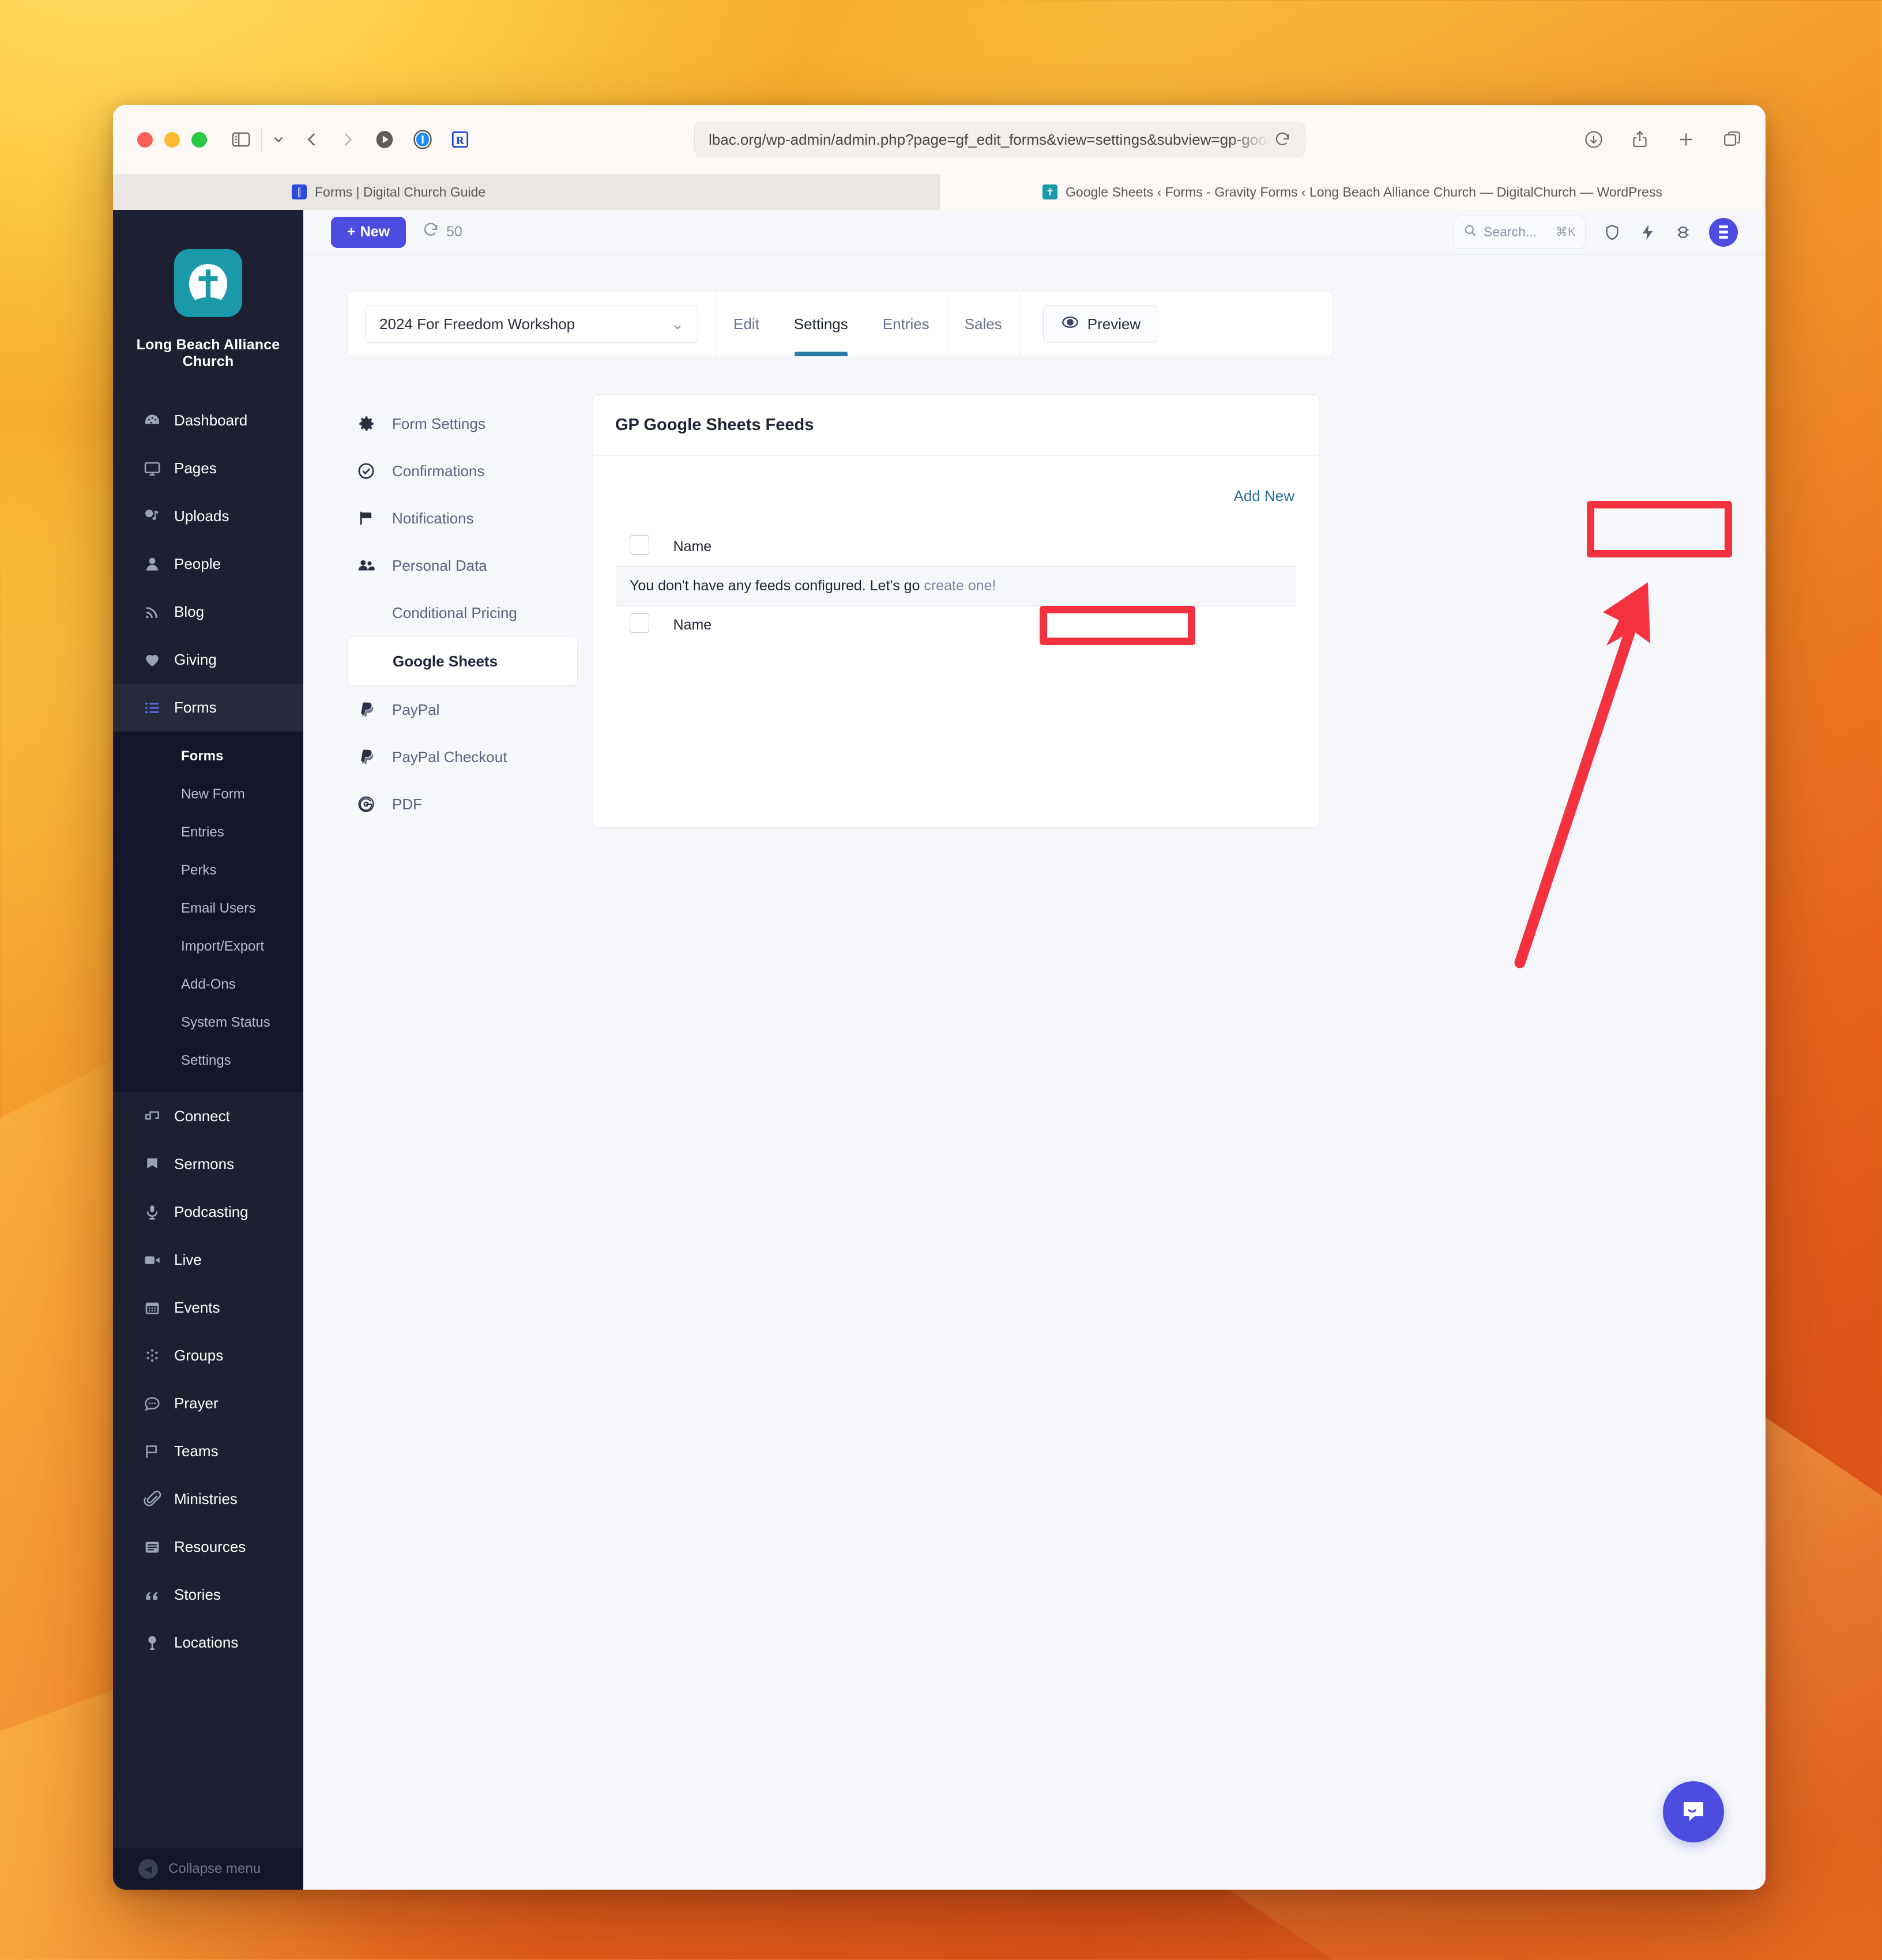 Image resolution: width=1882 pixels, height=1960 pixels. I want to click on sidebar-toggle-icon, so click(241, 139).